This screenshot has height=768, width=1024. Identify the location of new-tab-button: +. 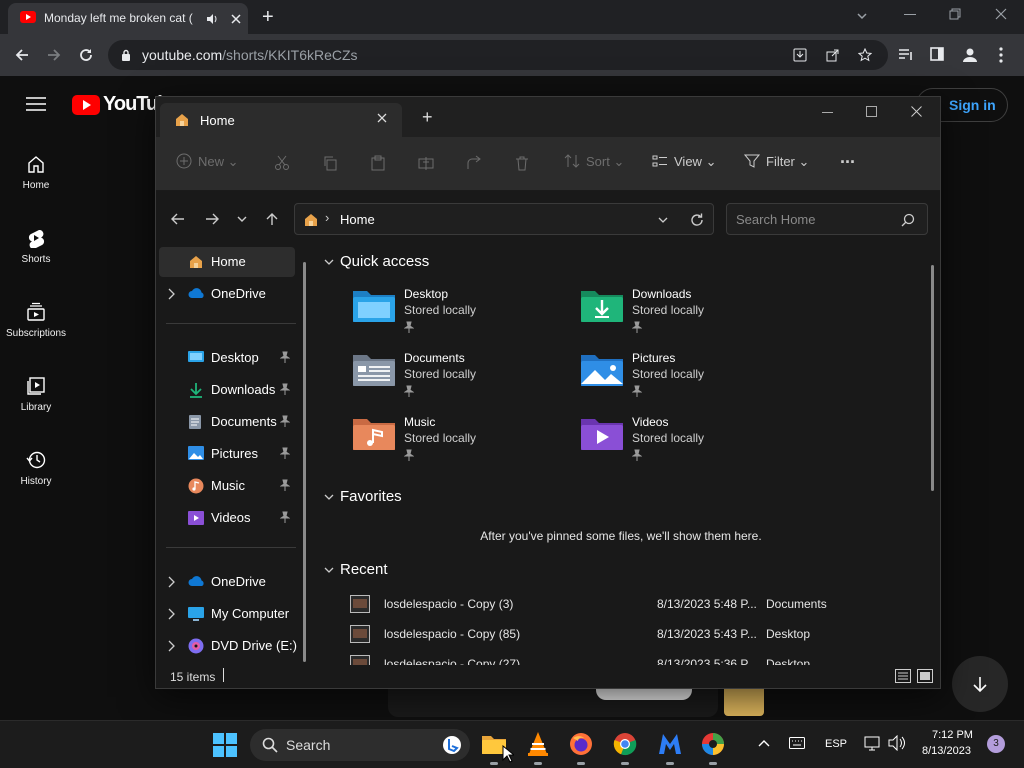
(268, 17).